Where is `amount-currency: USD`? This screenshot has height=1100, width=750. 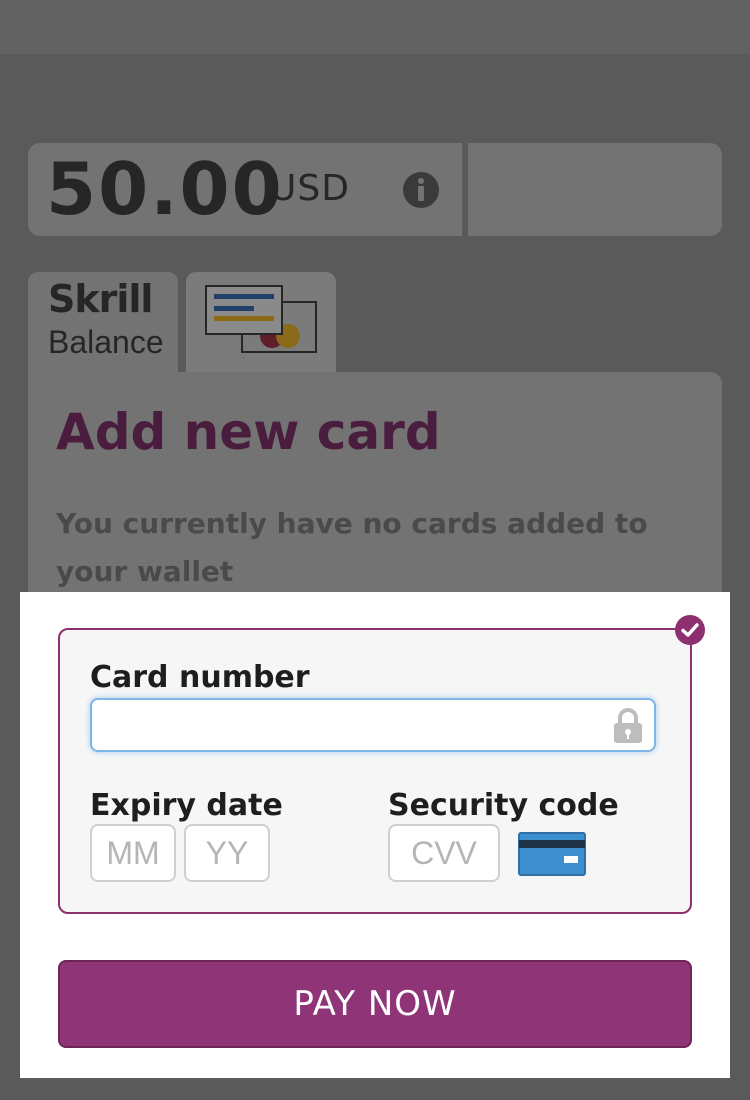 amount-currency: USD is located at coordinates (310, 188).